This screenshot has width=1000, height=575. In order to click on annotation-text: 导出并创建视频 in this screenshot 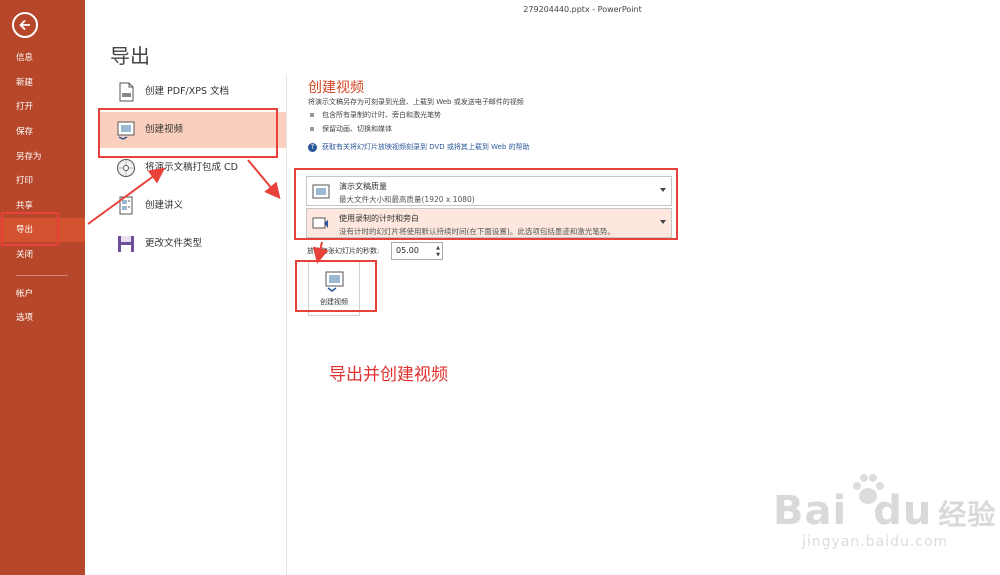, I will do `click(388, 375)`.